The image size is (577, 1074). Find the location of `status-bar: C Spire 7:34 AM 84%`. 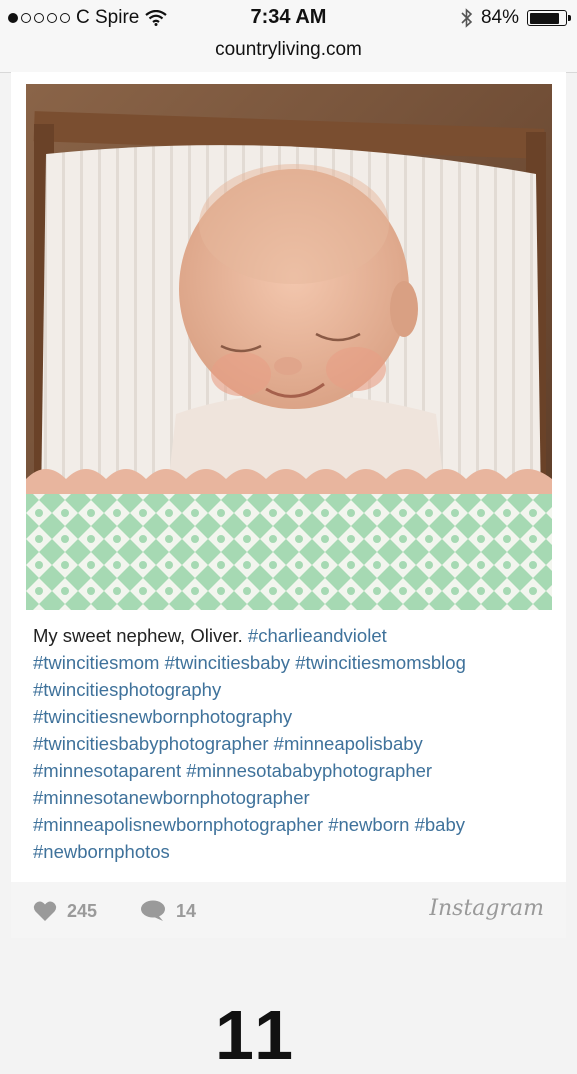

status-bar: C Spire 7:34 AM 84% is located at coordinates (288, 18).